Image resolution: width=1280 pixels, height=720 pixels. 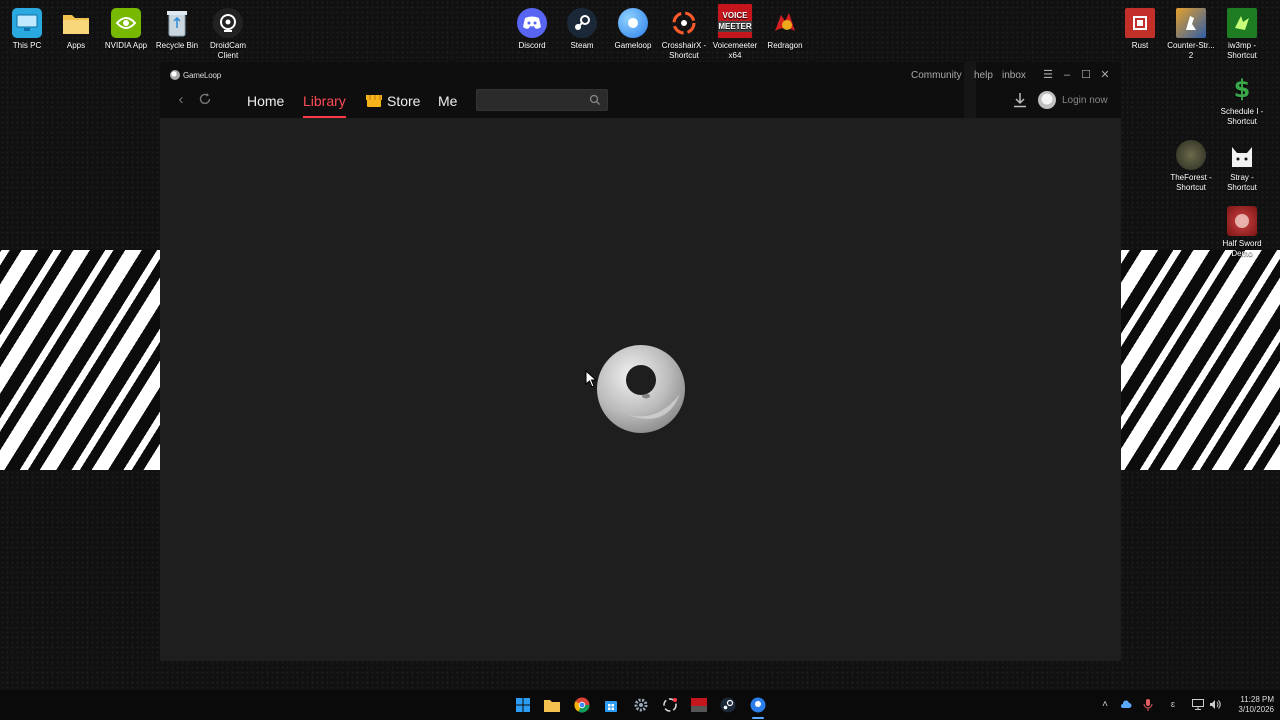 I want to click on taskbar-gameloop, so click(x=758, y=705).